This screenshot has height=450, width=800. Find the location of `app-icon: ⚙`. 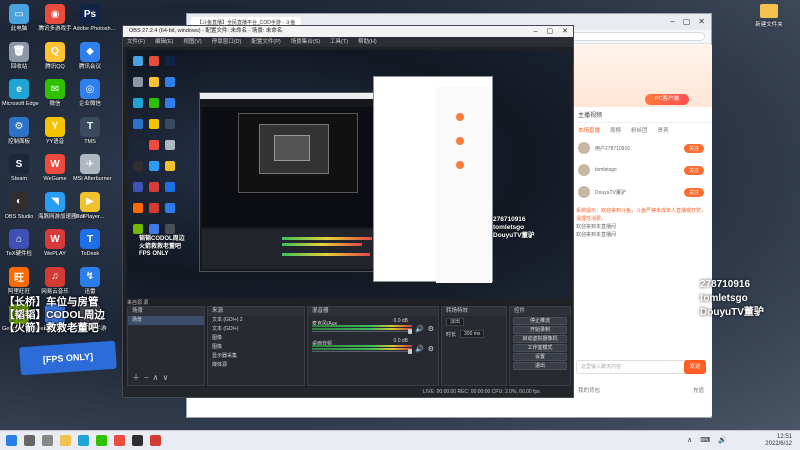

app-icon: ⚙ is located at coordinates (19, 126).